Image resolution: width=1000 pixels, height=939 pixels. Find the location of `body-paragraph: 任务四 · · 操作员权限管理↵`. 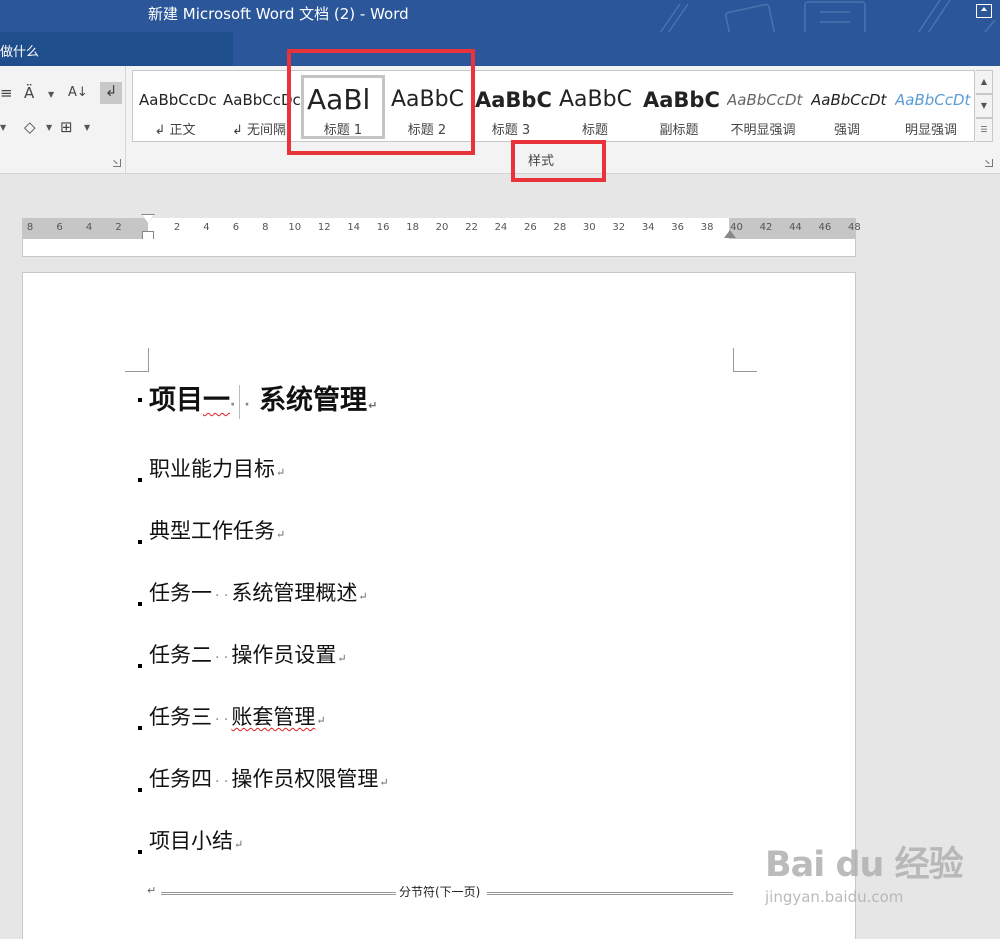

body-paragraph: 任务四 · · 操作员权限管理↵ is located at coordinates (263, 781).